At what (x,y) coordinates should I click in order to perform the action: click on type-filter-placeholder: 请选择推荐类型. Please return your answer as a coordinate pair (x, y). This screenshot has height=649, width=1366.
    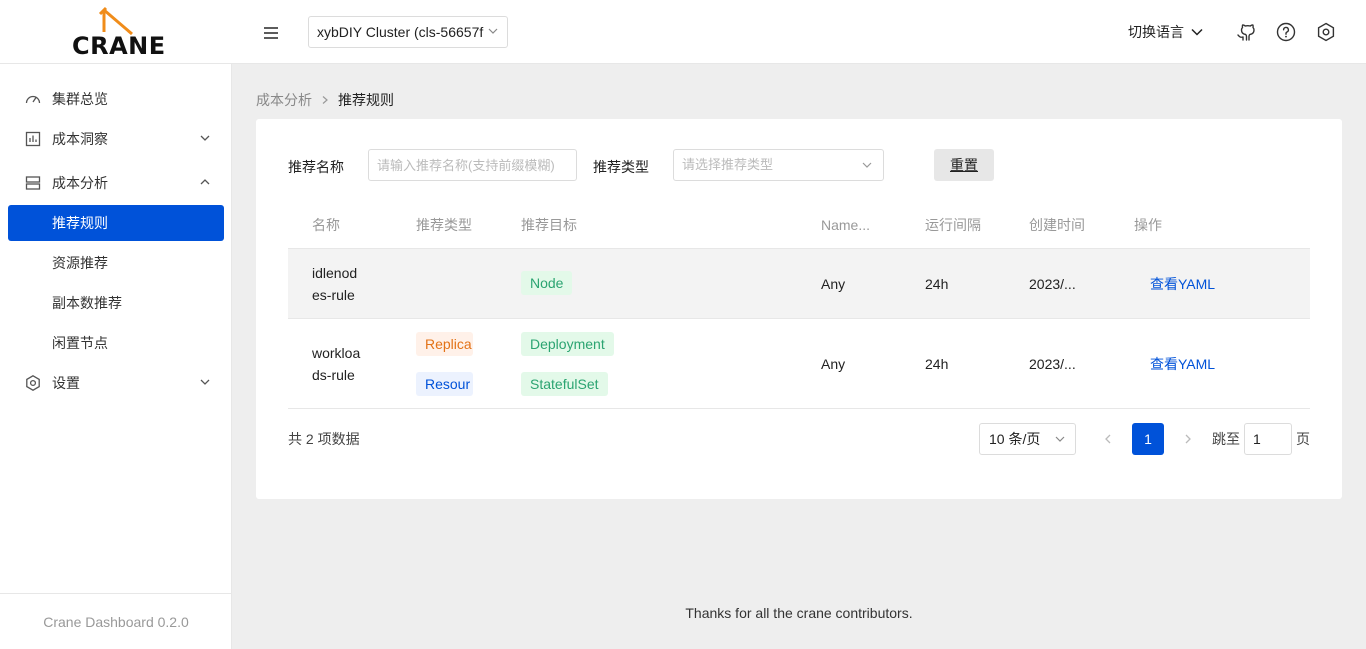
    Looking at the image, I should click on (728, 164).